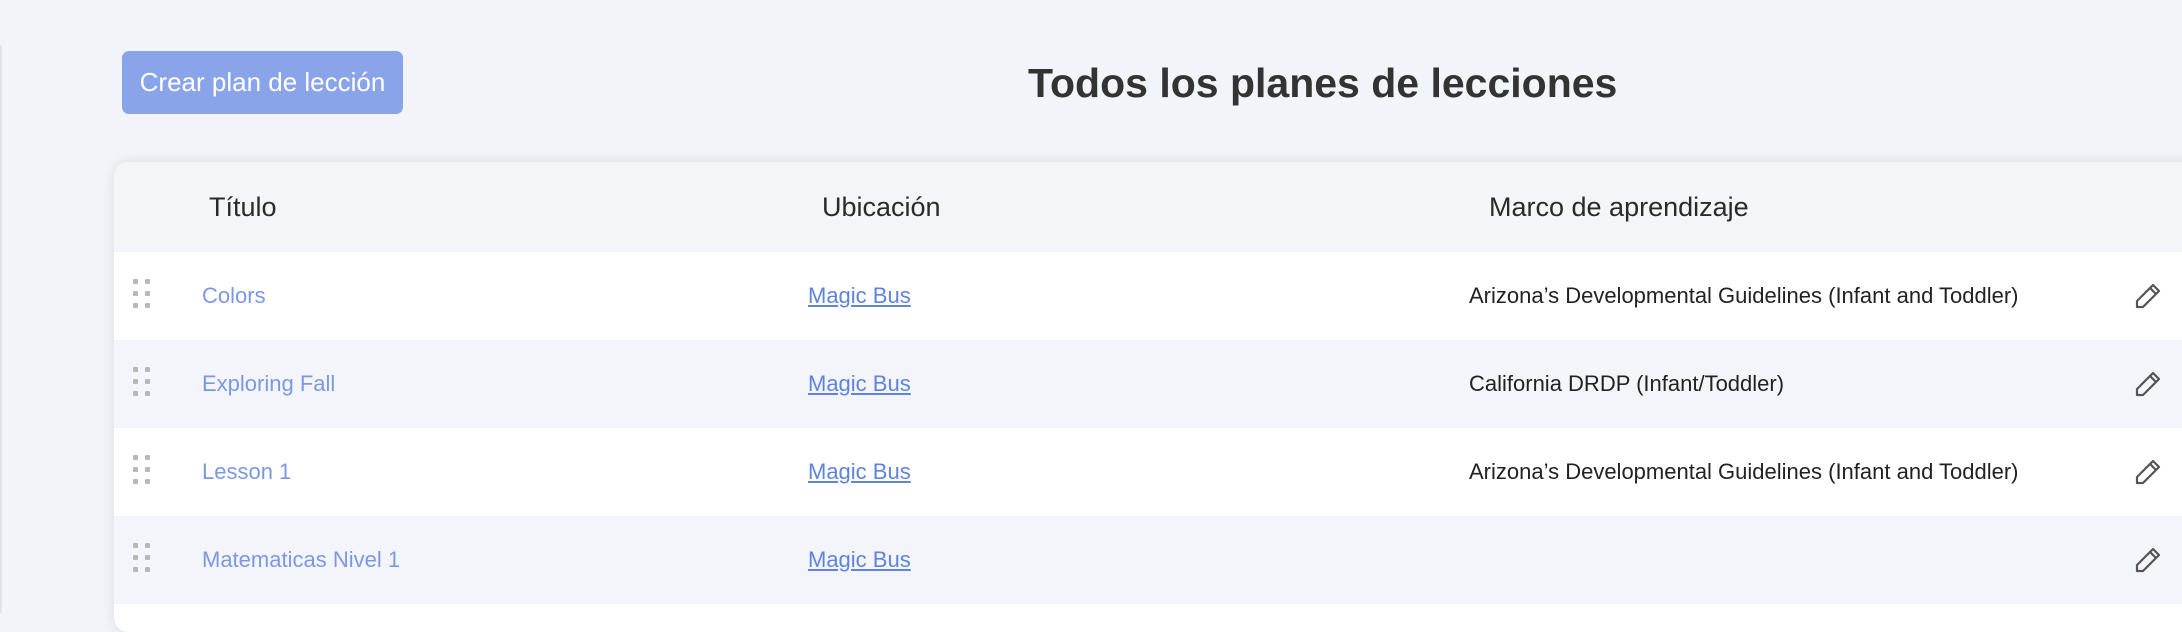 This screenshot has height=632, width=2182. I want to click on lesson-title-link: Colors, so click(234, 296).